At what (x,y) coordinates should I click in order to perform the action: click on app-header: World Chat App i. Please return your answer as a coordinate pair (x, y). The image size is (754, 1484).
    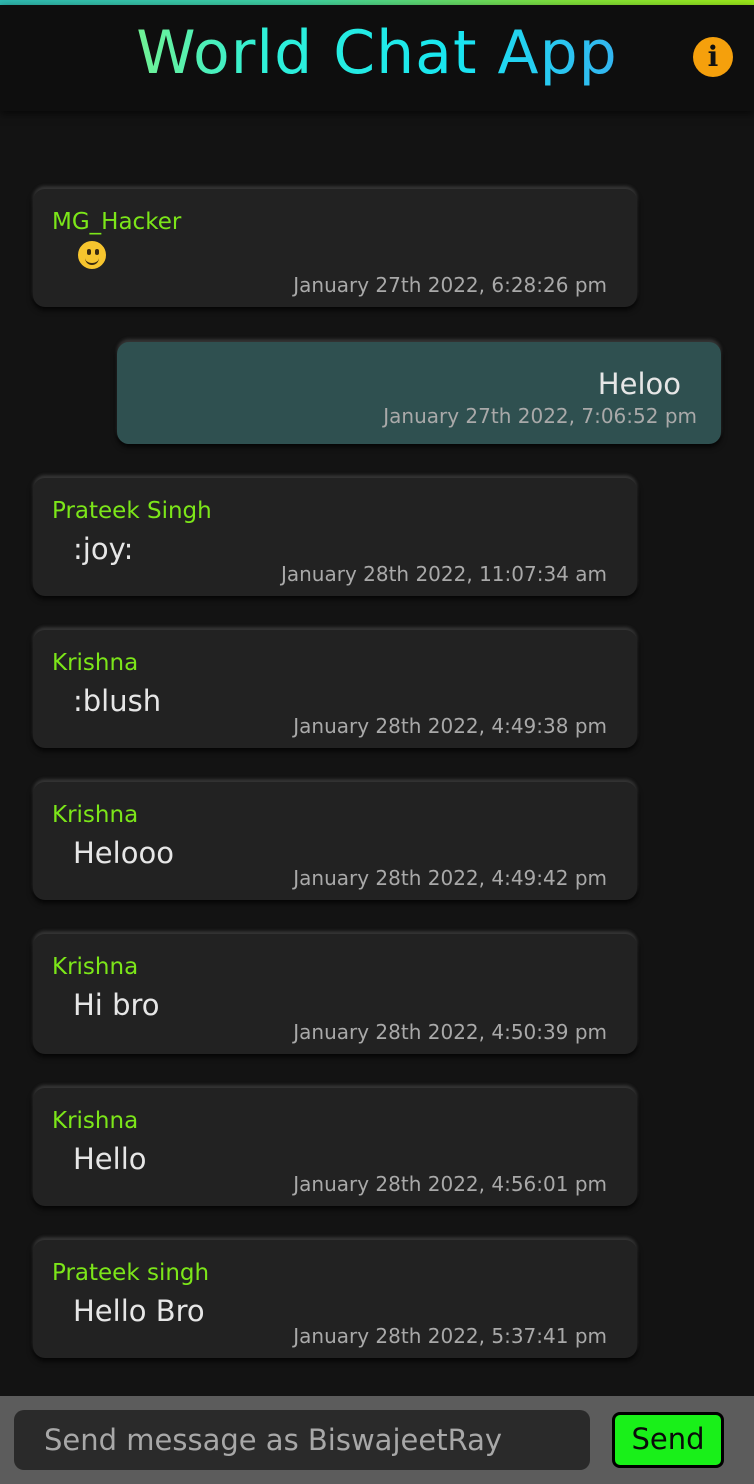
    Looking at the image, I should click on (377, 58).